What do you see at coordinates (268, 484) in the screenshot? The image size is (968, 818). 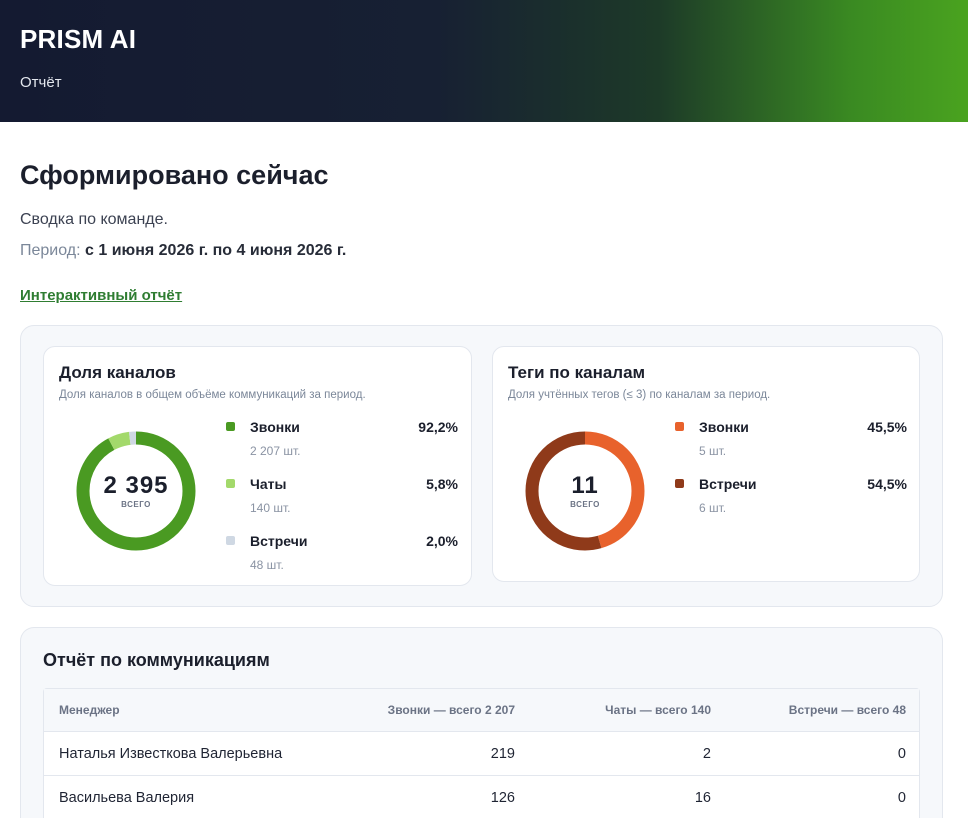 I see `legend-name: Чаты` at bounding box center [268, 484].